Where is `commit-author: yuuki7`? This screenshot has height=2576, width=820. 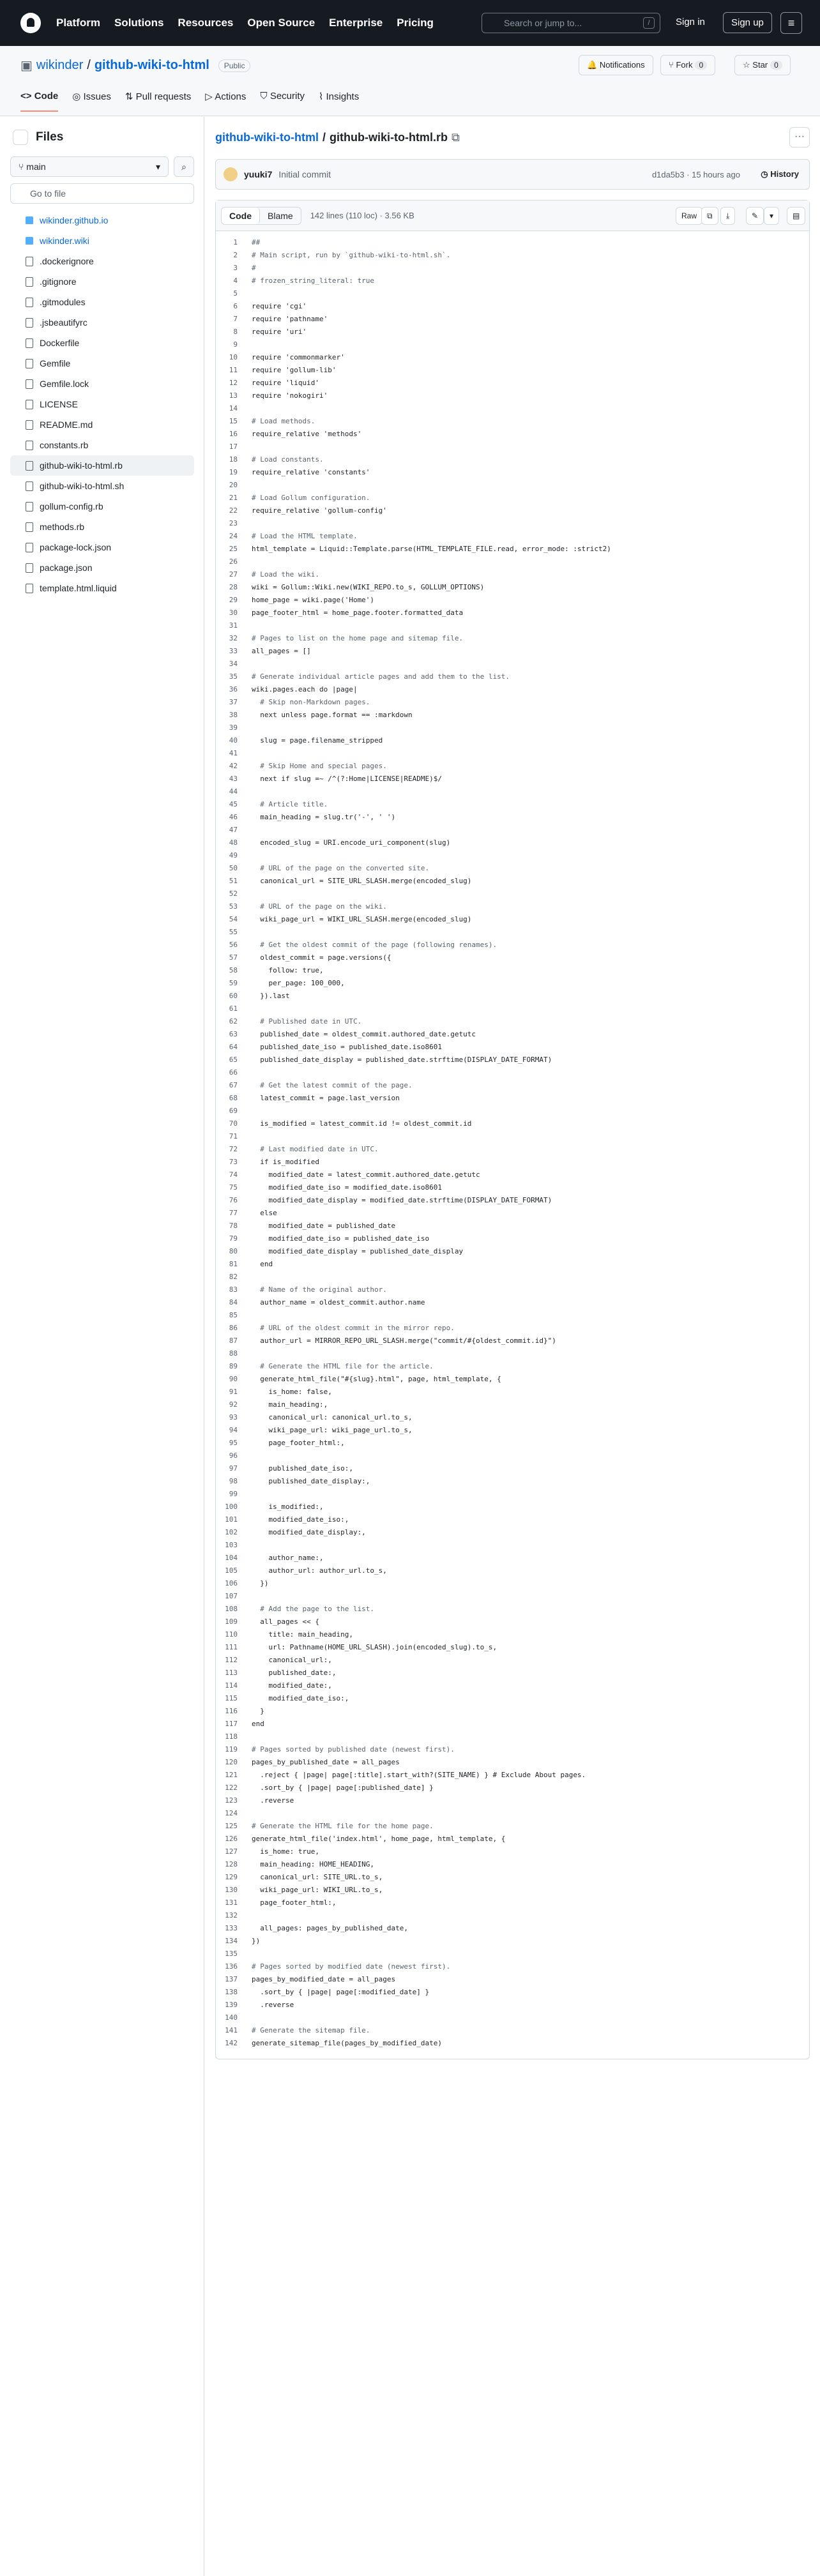
commit-author: yuuki7 is located at coordinates (258, 174).